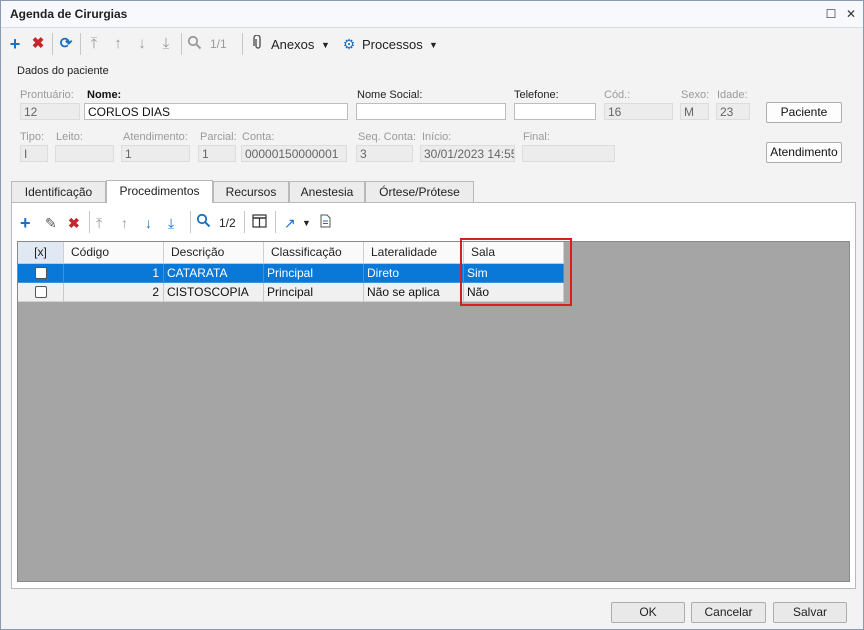 The height and width of the screenshot is (630, 864). Describe the element at coordinates (414, 273) in the screenshot. I see `cell-lateralidade: Direto` at that location.